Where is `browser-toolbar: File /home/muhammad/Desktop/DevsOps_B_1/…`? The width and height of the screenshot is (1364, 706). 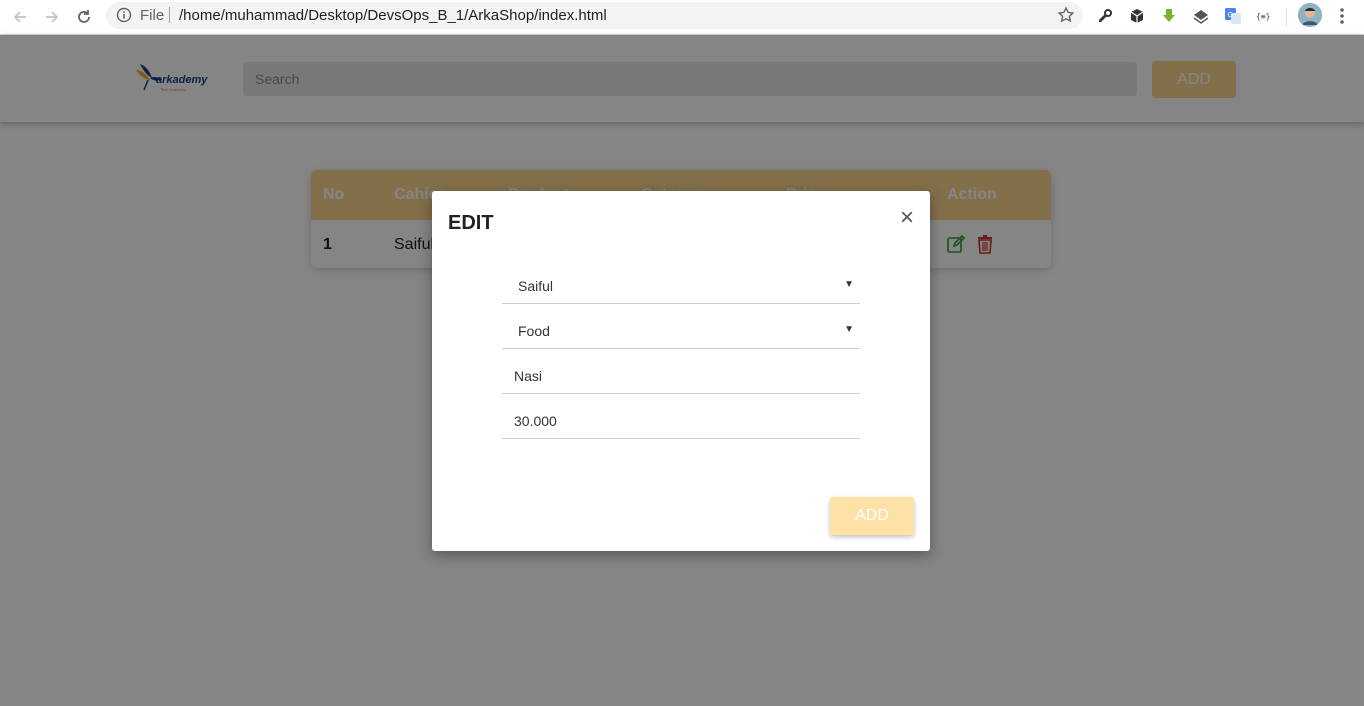 browser-toolbar: File /home/muhammad/Desktop/DevsOps_B_1/… is located at coordinates (682, 17).